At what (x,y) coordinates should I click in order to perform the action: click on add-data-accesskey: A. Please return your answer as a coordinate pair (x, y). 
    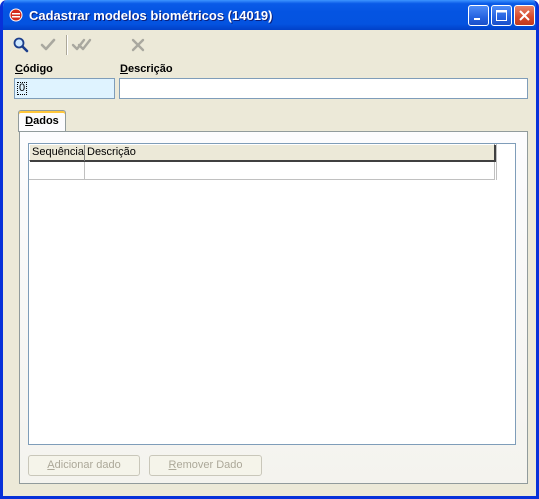
    Looking at the image, I should click on (51, 465).